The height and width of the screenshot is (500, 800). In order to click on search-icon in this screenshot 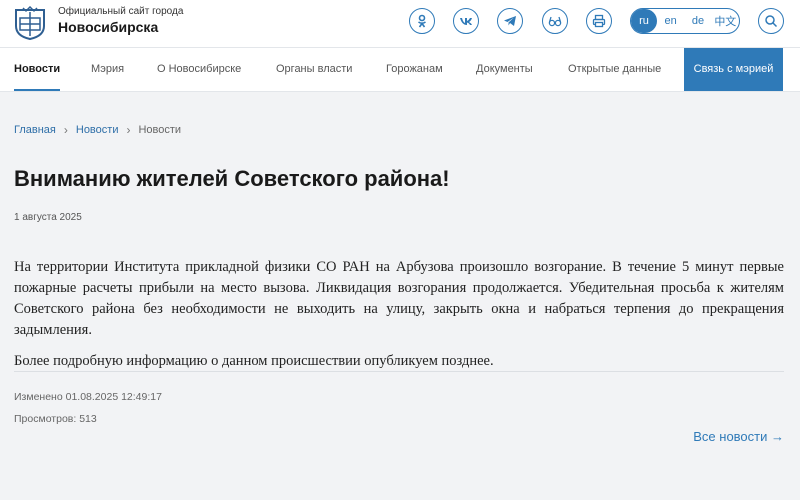, I will do `click(771, 21)`.